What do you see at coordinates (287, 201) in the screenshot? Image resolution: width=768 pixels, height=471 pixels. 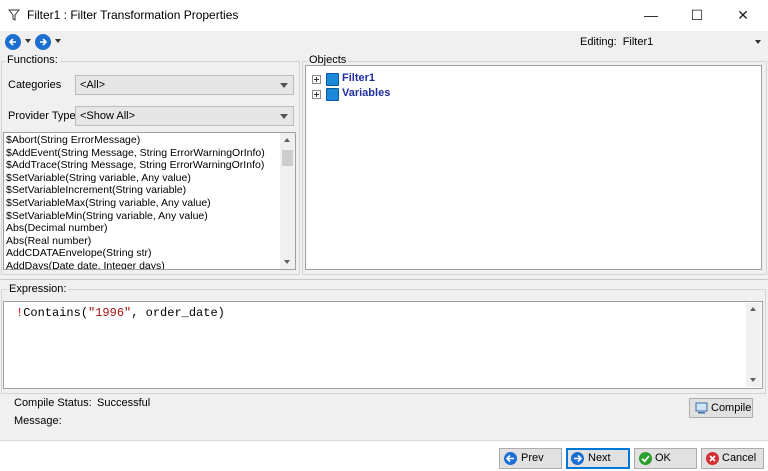 I see `functions-scrollbar` at bounding box center [287, 201].